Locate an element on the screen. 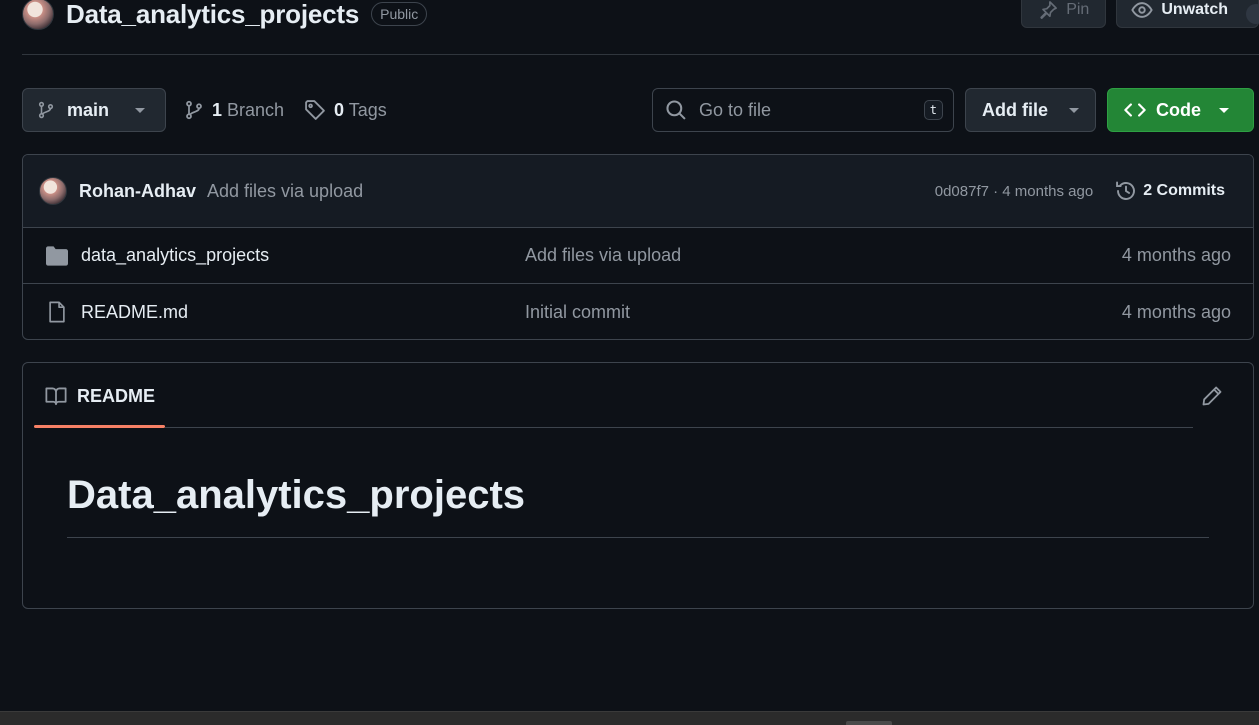  file-row: README.md Initial commit 4 months ago is located at coordinates (638, 311).